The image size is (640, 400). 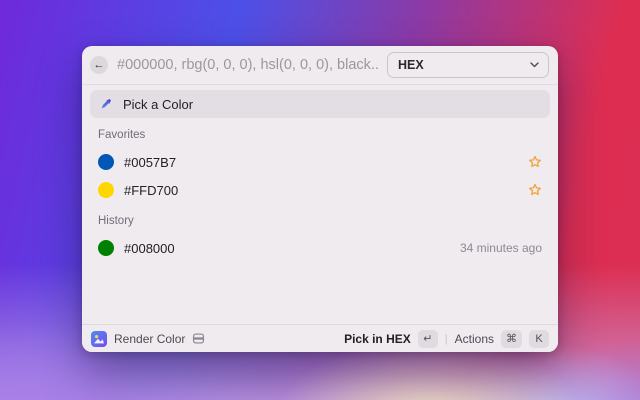 What do you see at coordinates (427, 338) in the screenshot?
I see `return-keycap: ↵` at bounding box center [427, 338].